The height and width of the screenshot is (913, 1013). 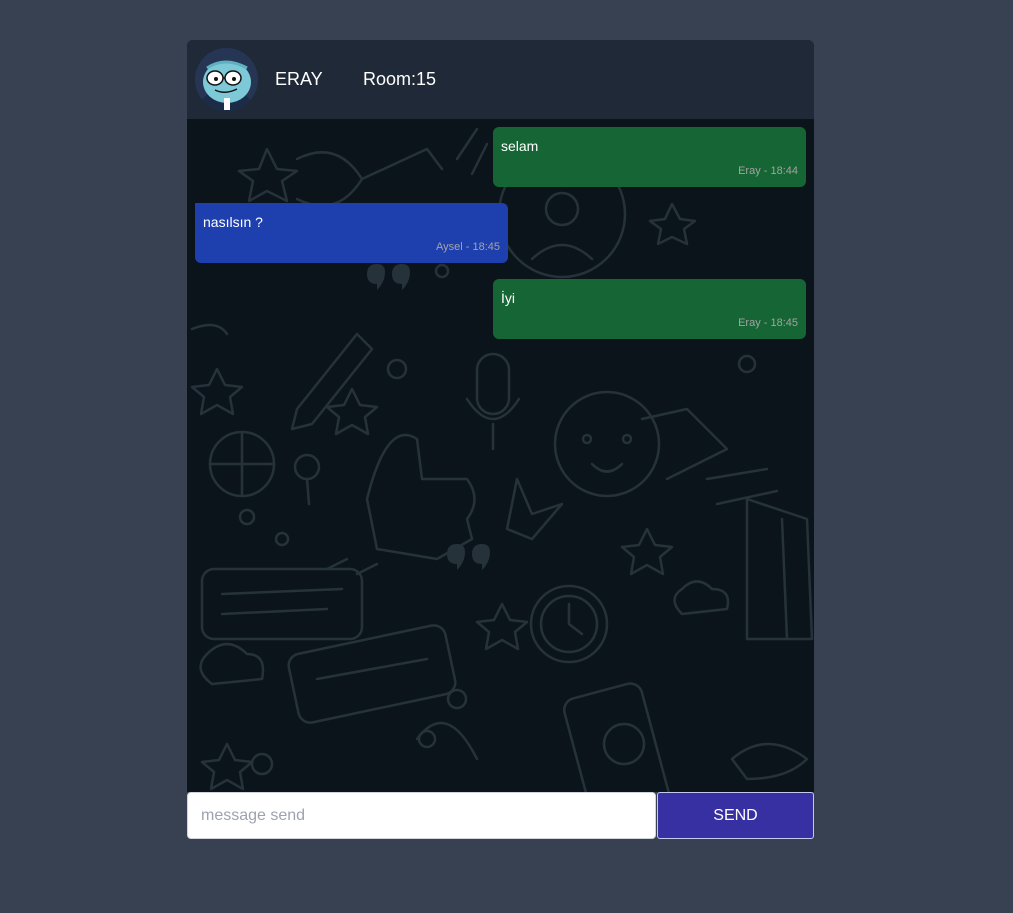 I want to click on cartoon-character-avatar-icon, so click(x=226, y=79).